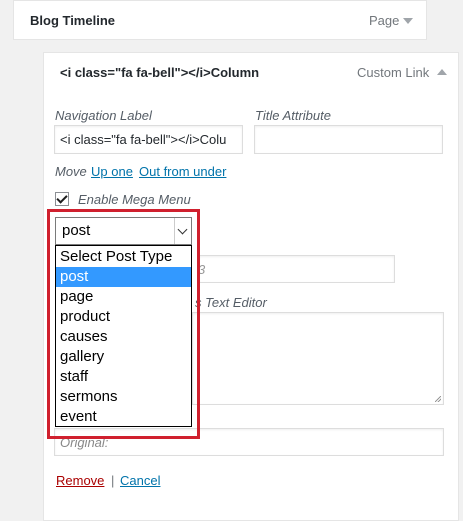 This screenshot has width=463, height=521. What do you see at coordinates (318, 358) in the screenshot?
I see `text-editor-textarea` at bounding box center [318, 358].